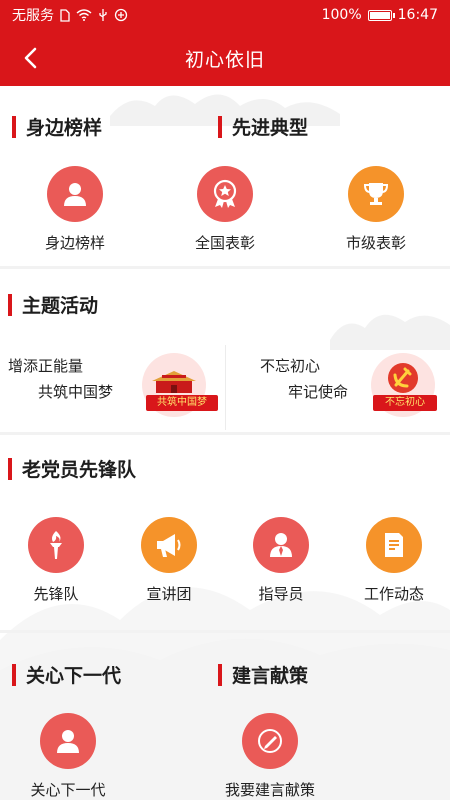 This screenshot has width=450, height=800. I want to click on item-label: 工作动态, so click(393, 594).